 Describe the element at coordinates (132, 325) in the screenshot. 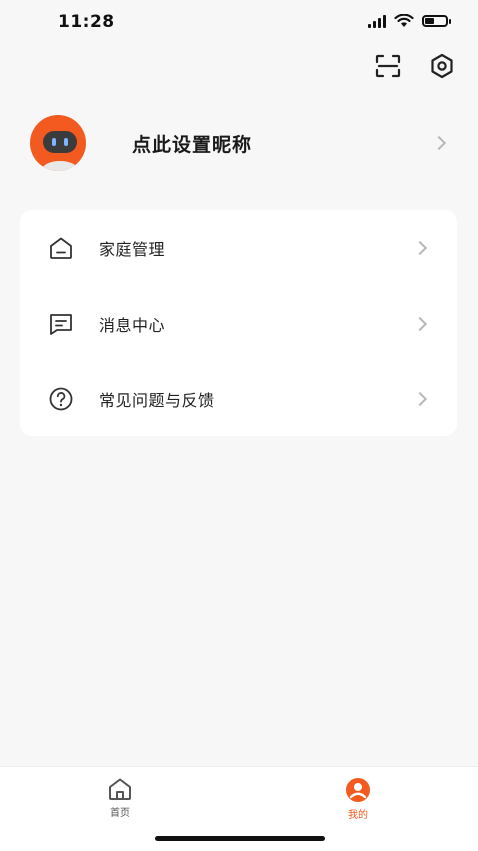

I see `menu-item-label: 消息中心` at that location.